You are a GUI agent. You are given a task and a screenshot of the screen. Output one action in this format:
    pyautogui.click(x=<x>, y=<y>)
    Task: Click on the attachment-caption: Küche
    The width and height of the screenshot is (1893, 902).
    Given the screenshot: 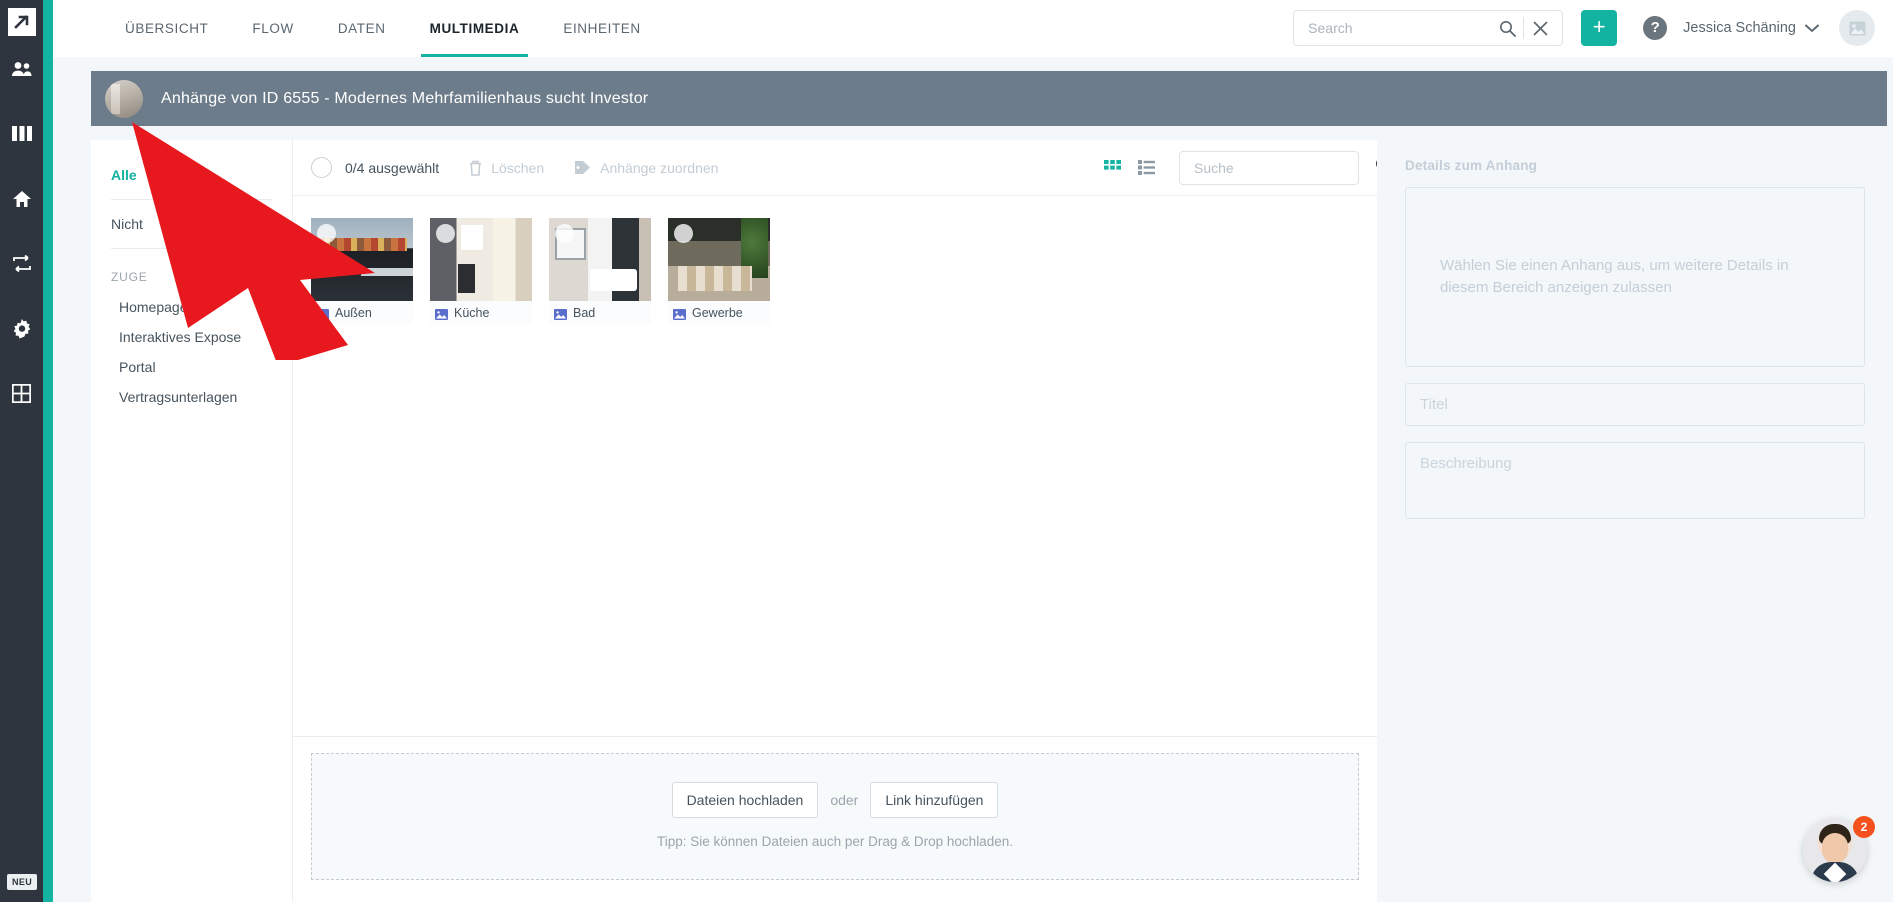 What is the action you would take?
    pyautogui.click(x=481, y=312)
    